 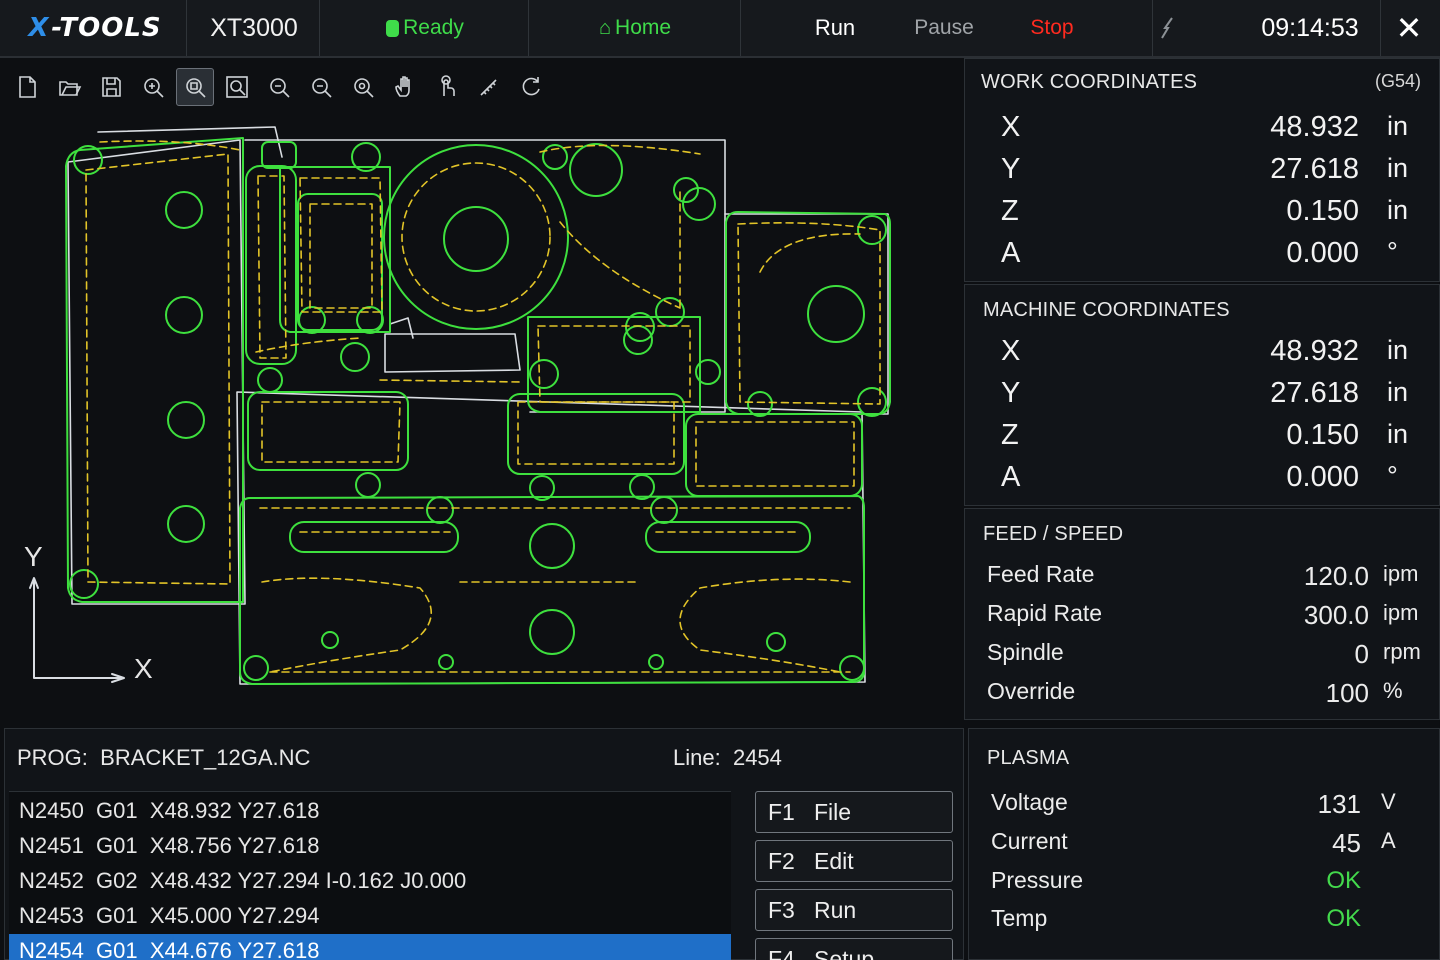 What do you see at coordinates (605, 27) in the screenshot?
I see `home-icon: ⌂` at bounding box center [605, 27].